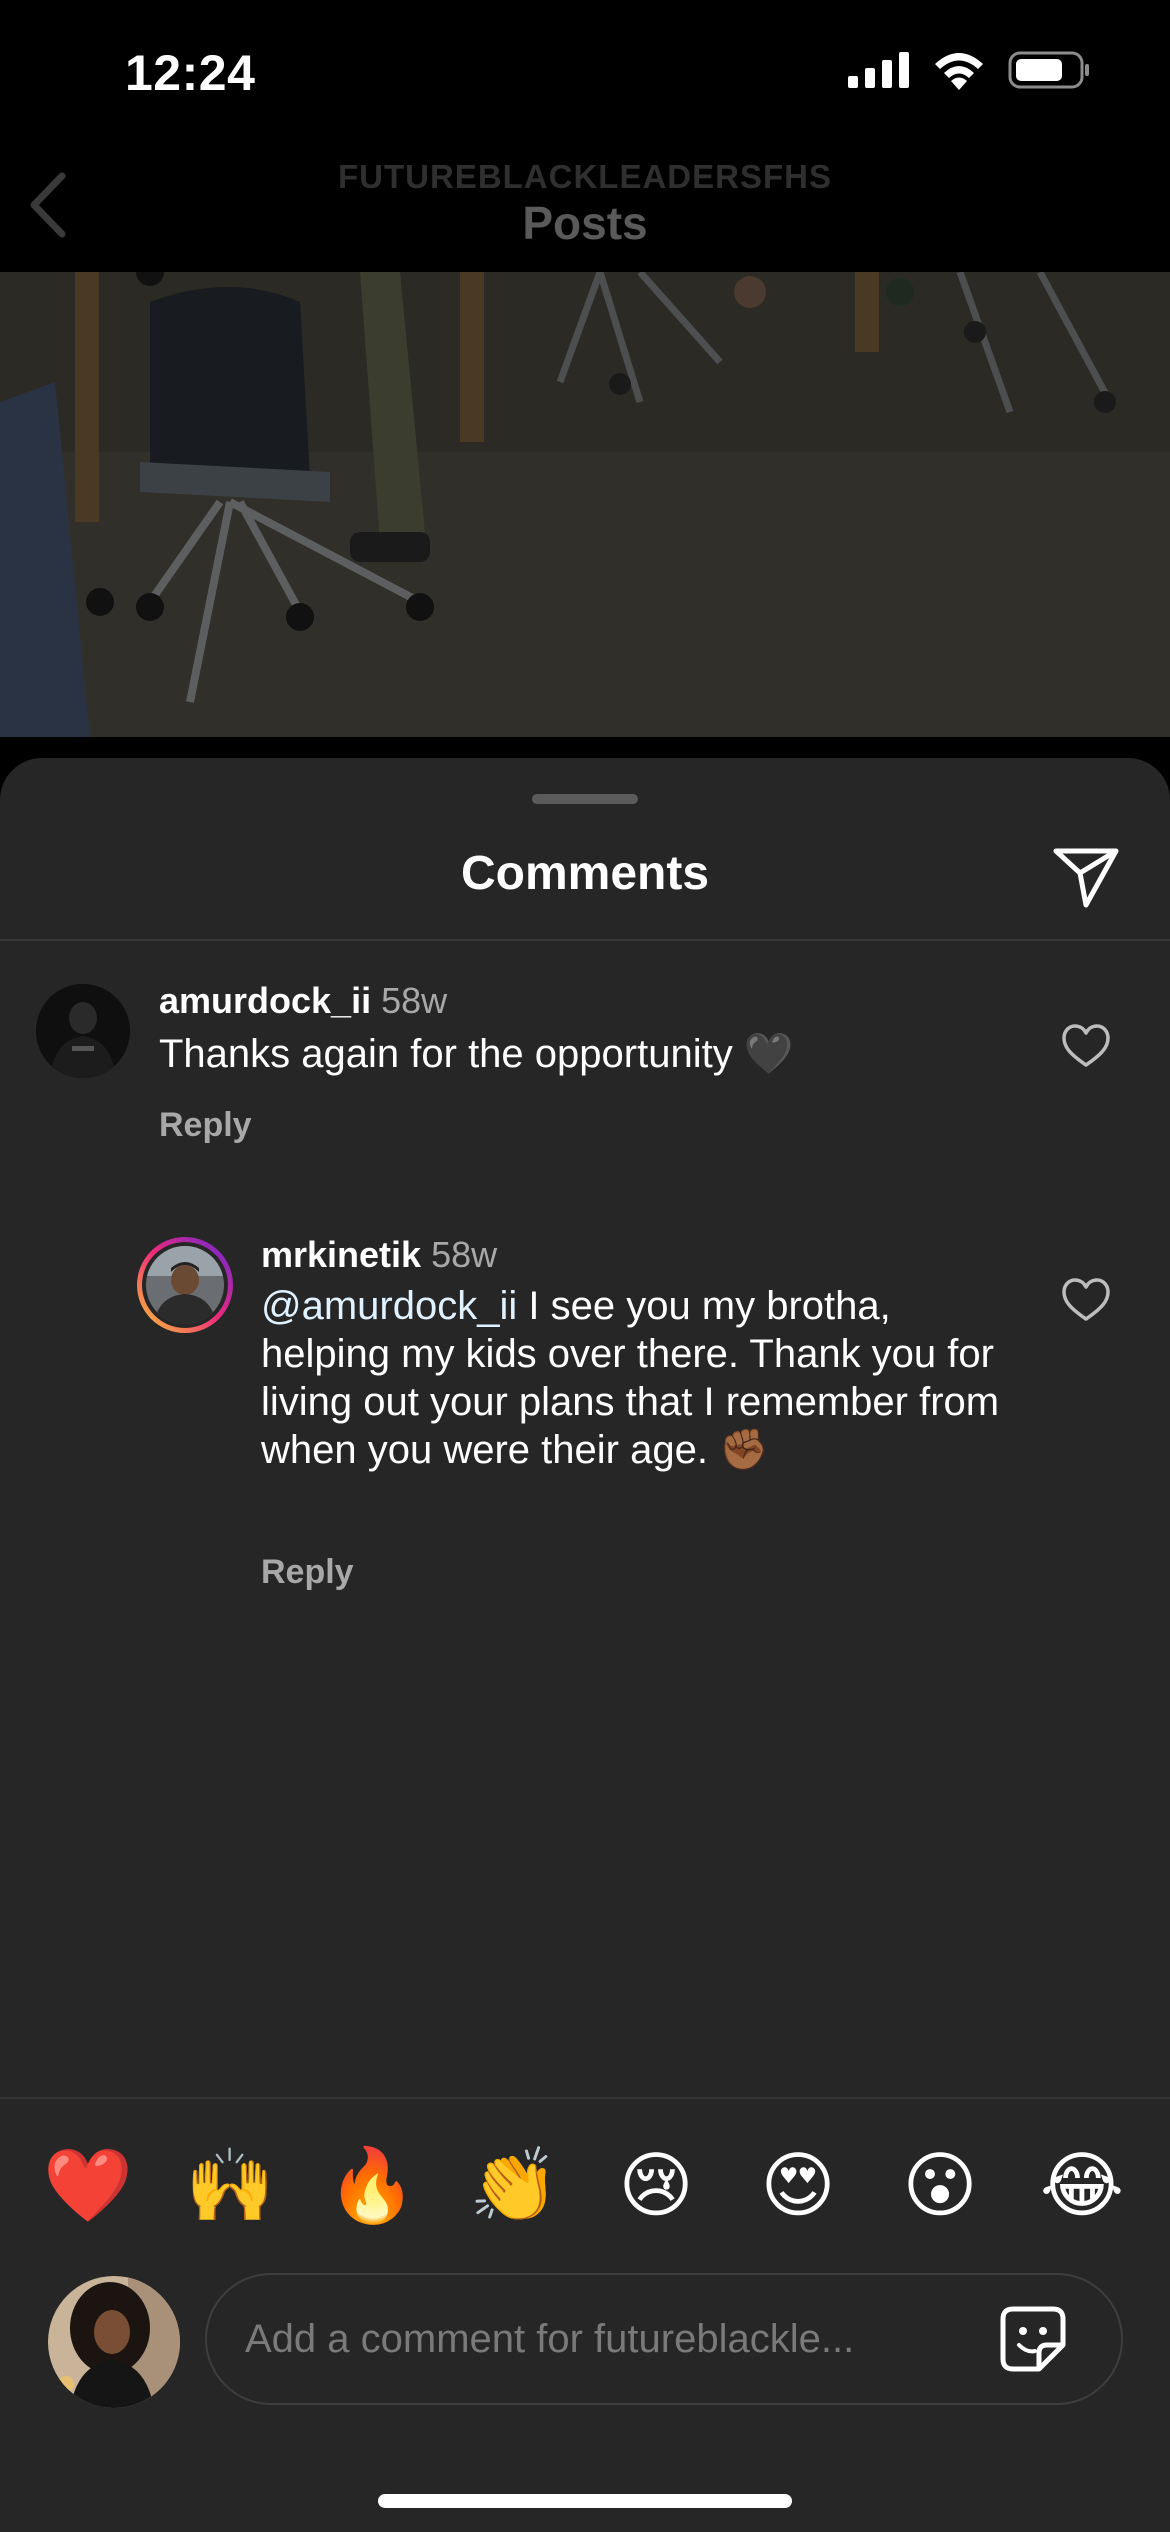 Image resolution: width=1170 pixels, height=2532 pixels. Describe the element at coordinates (1082, 2186) in the screenshot. I see `reaction-laughing: 😂` at that location.